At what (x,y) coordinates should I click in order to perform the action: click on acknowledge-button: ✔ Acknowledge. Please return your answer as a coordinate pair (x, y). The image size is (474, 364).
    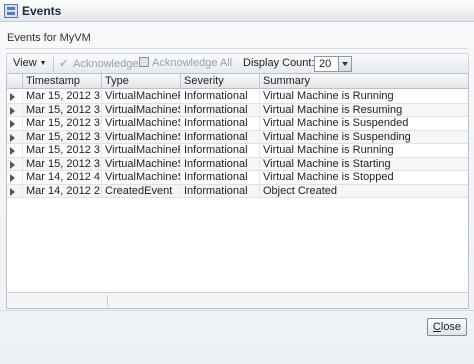
    Looking at the image, I should click on (98, 63).